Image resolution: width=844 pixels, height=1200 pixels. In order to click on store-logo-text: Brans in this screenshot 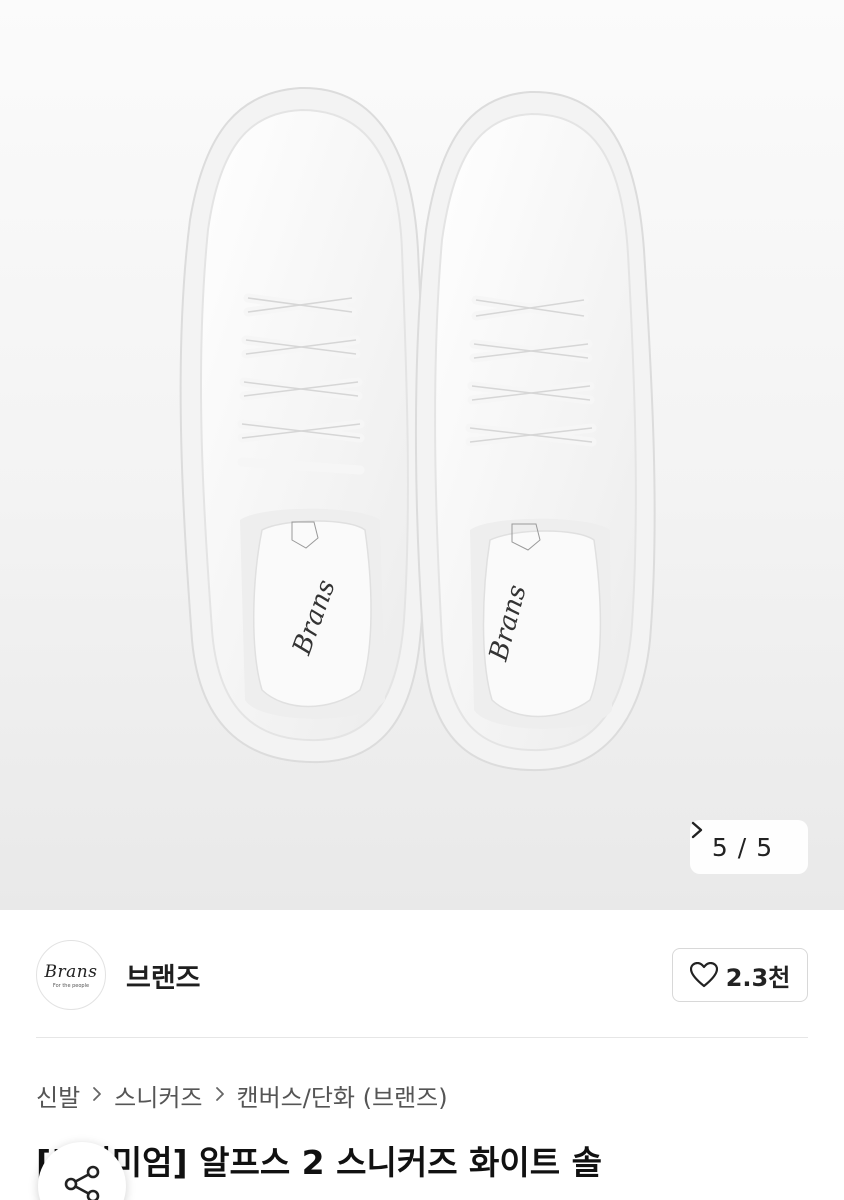, I will do `click(71, 971)`.